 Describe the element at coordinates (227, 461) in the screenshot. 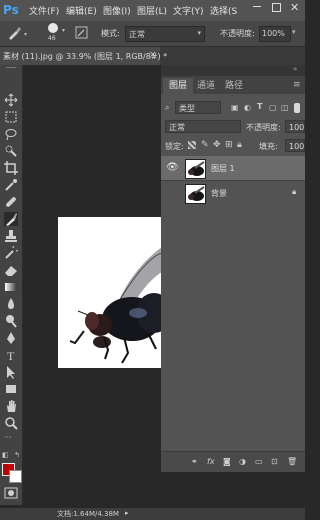

I see `mask-icon: ◙` at that location.